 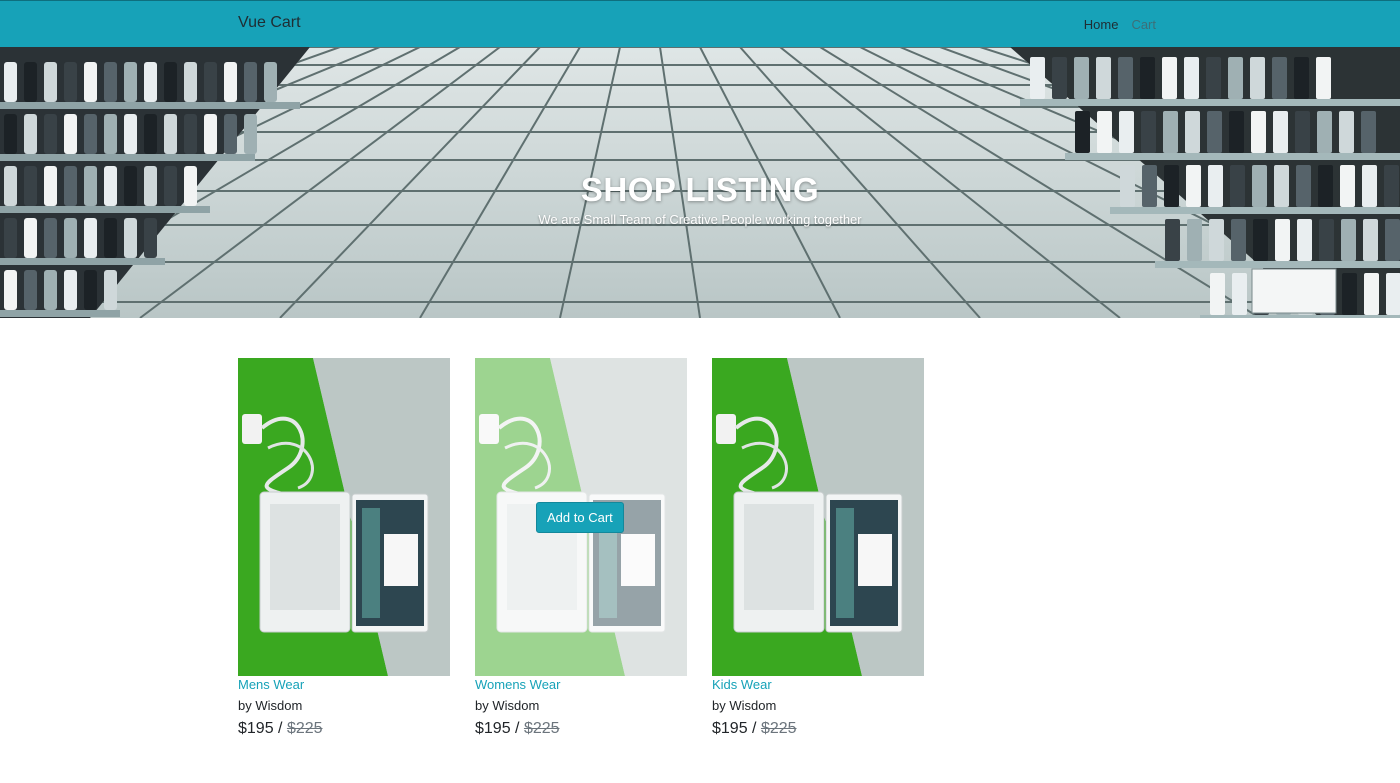 I want to click on promo-sign, so click(x=1294, y=291).